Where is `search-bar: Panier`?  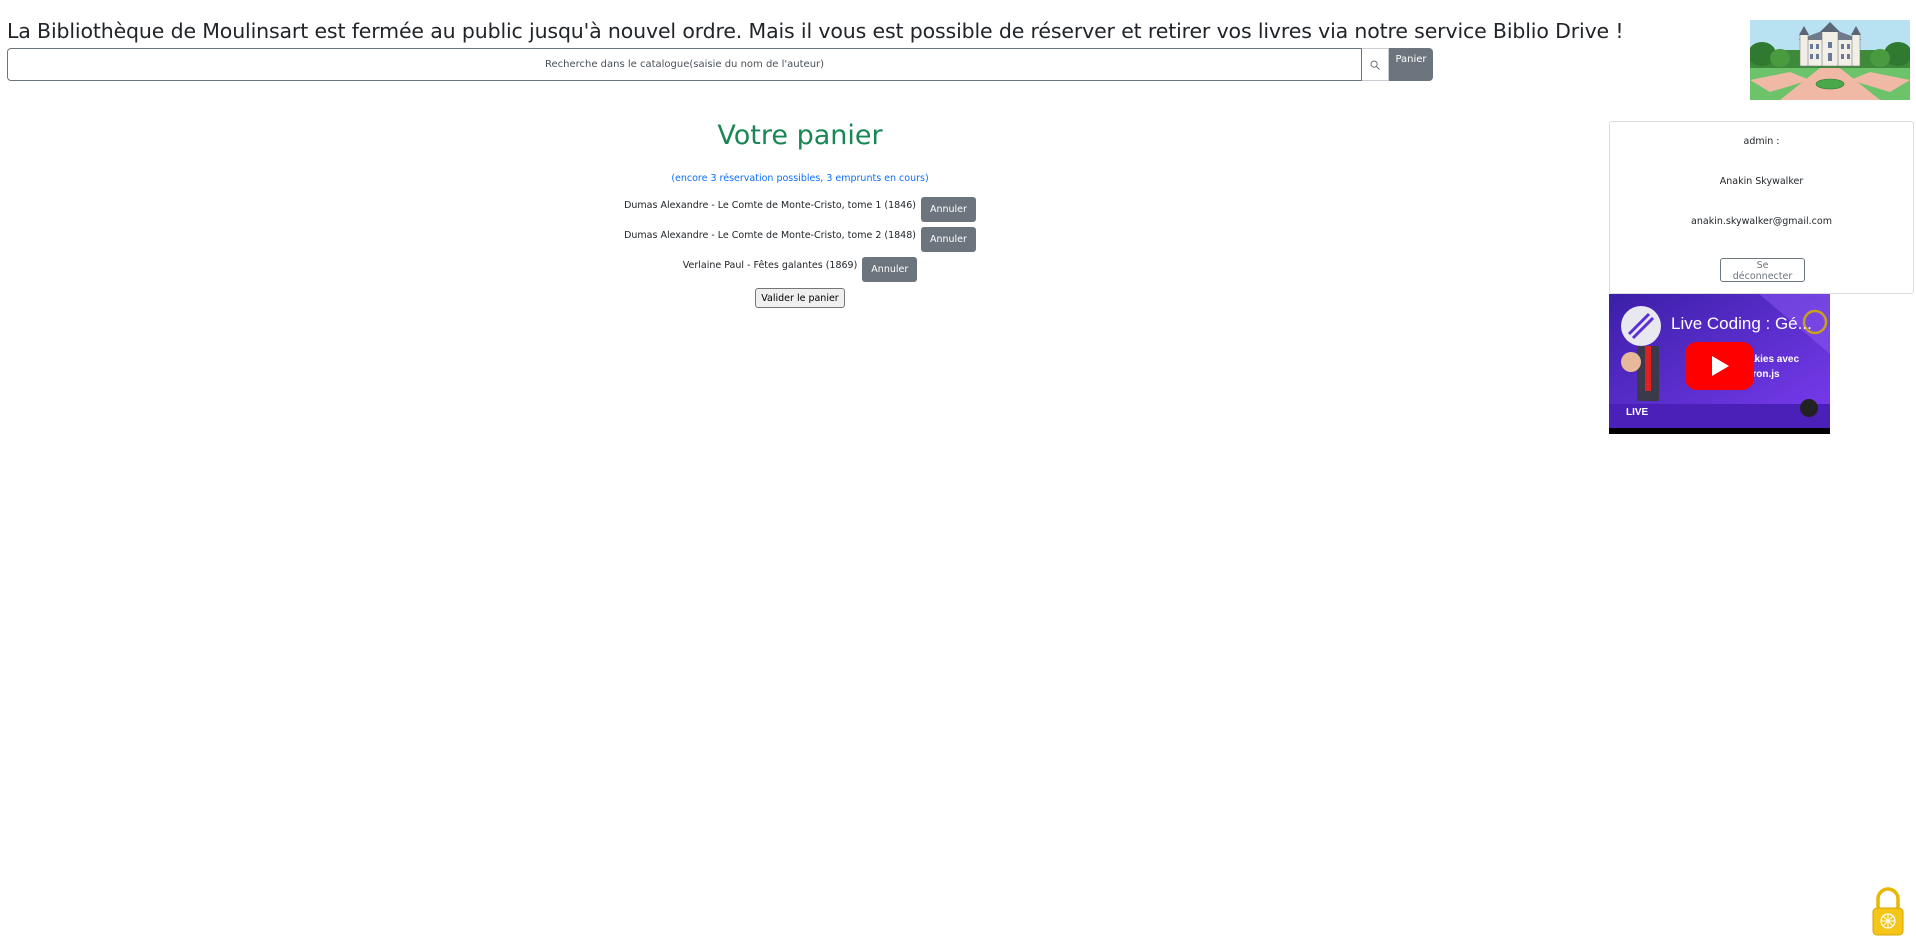 search-bar: Panier is located at coordinates (720, 64).